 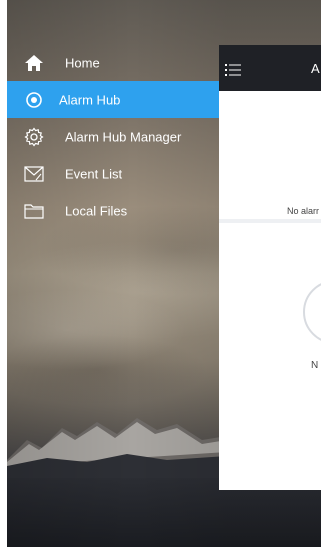 What do you see at coordinates (96, 210) in the screenshot?
I see `drawer-item-label: Local Files` at bounding box center [96, 210].